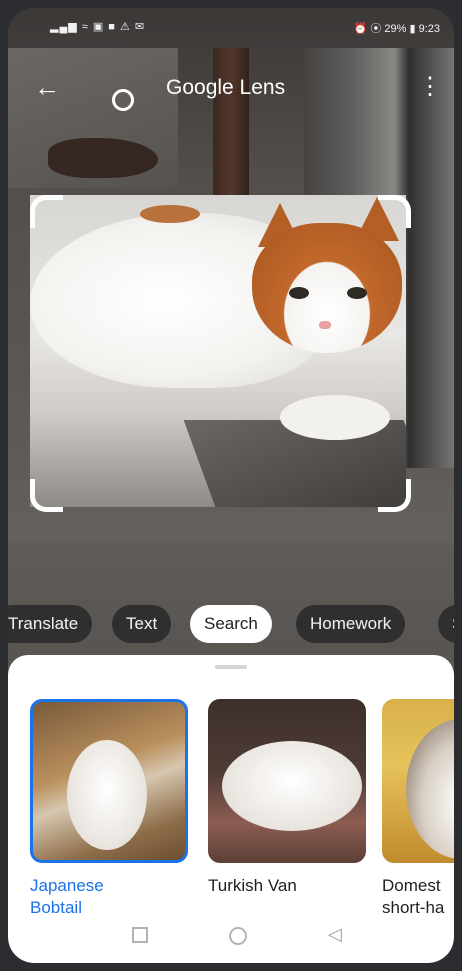  What do you see at coordinates (394, 495) in the screenshot?
I see `crop-handle-bottom-right` at bounding box center [394, 495].